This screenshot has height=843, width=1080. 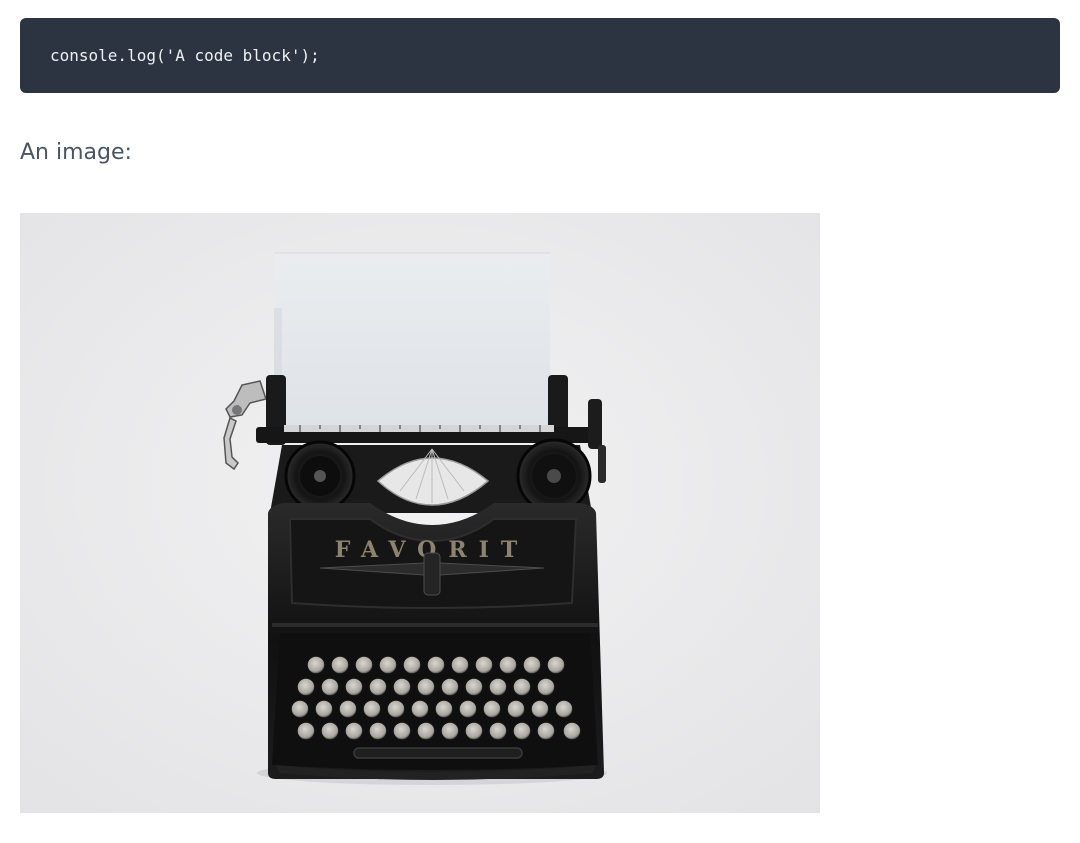 What do you see at coordinates (76, 152) in the screenshot?
I see `paragraph-text: An image:` at bounding box center [76, 152].